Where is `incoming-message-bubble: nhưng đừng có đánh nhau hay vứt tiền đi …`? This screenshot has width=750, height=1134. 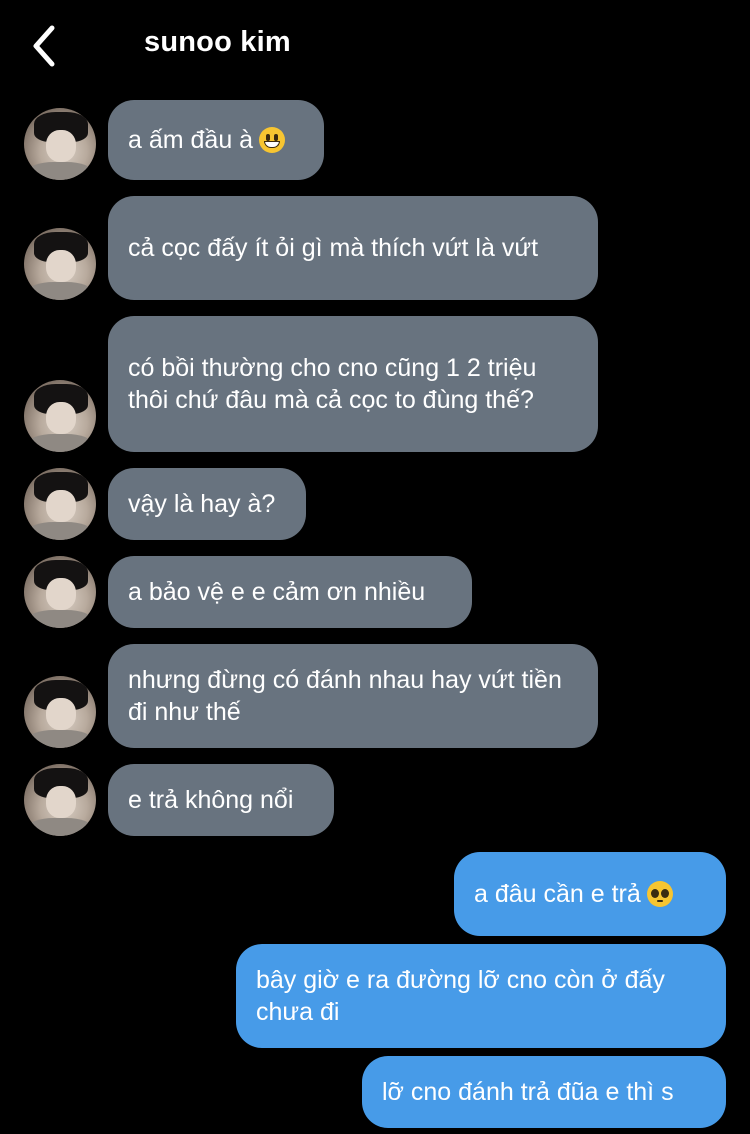
incoming-message-bubble: nhưng đừng có đánh nhau hay vứt tiền đi … is located at coordinates (353, 696).